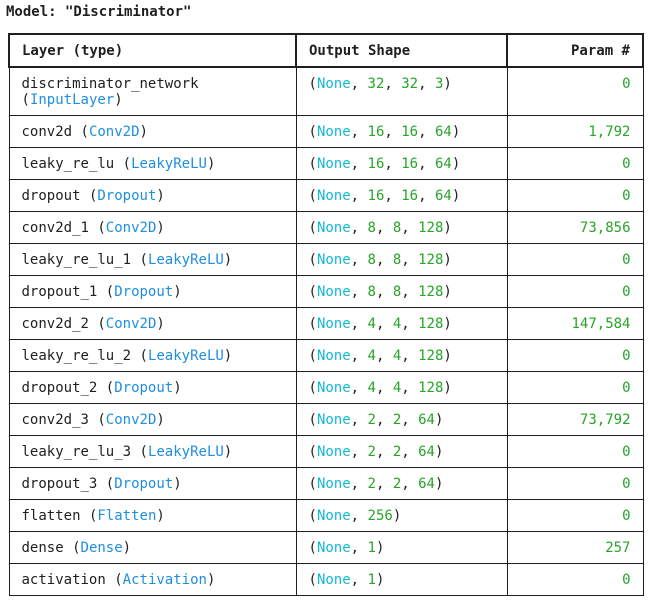 The width and height of the screenshot is (648, 604). Describe the element at coordinates (152, 91) in the screenshot. I see `layer-cell: discriminator_network (InputLayer)` at that location.